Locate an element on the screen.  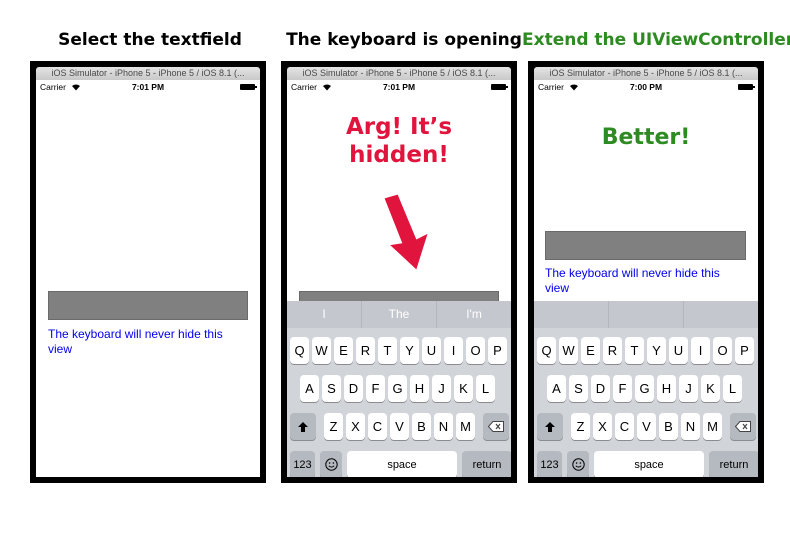
suggestion-item: I is located at coordinates (324, 314).